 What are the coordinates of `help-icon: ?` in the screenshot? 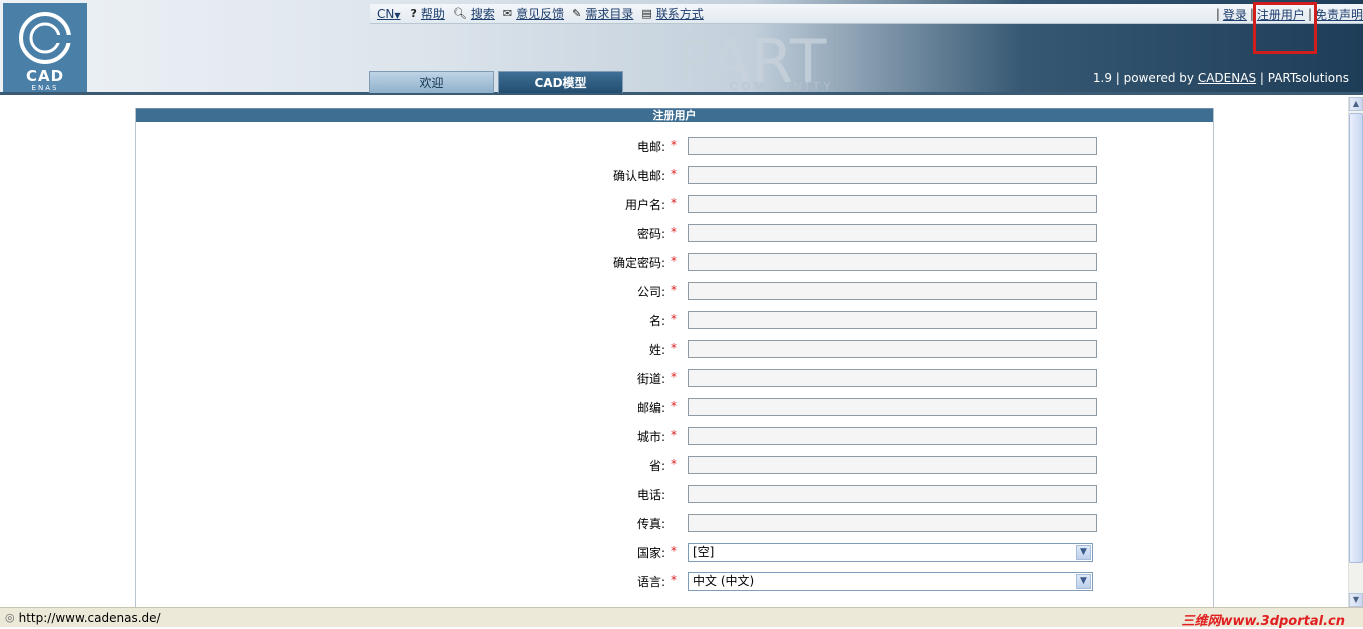 It's located at (413, 13).